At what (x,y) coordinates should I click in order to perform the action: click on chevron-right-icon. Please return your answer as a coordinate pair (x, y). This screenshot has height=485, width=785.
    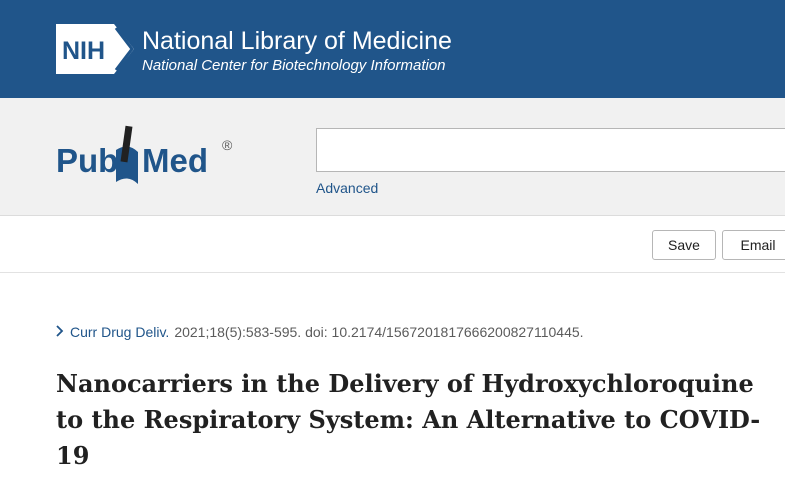
    Looking at the image, I should click on (63, 332).